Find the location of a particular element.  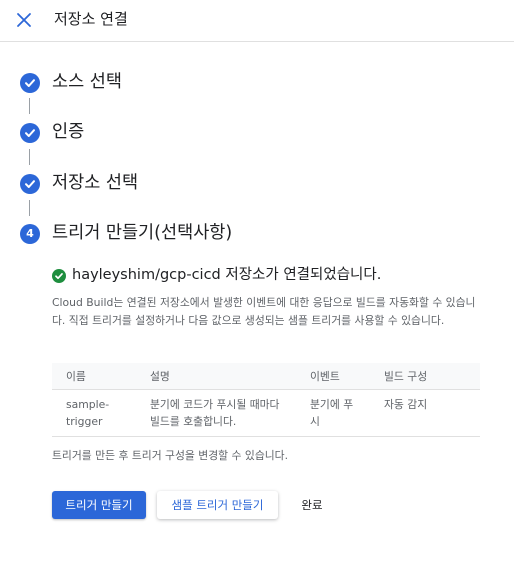

column-header-build-config: 빌드 구성 is located at coordinates (425, 376).